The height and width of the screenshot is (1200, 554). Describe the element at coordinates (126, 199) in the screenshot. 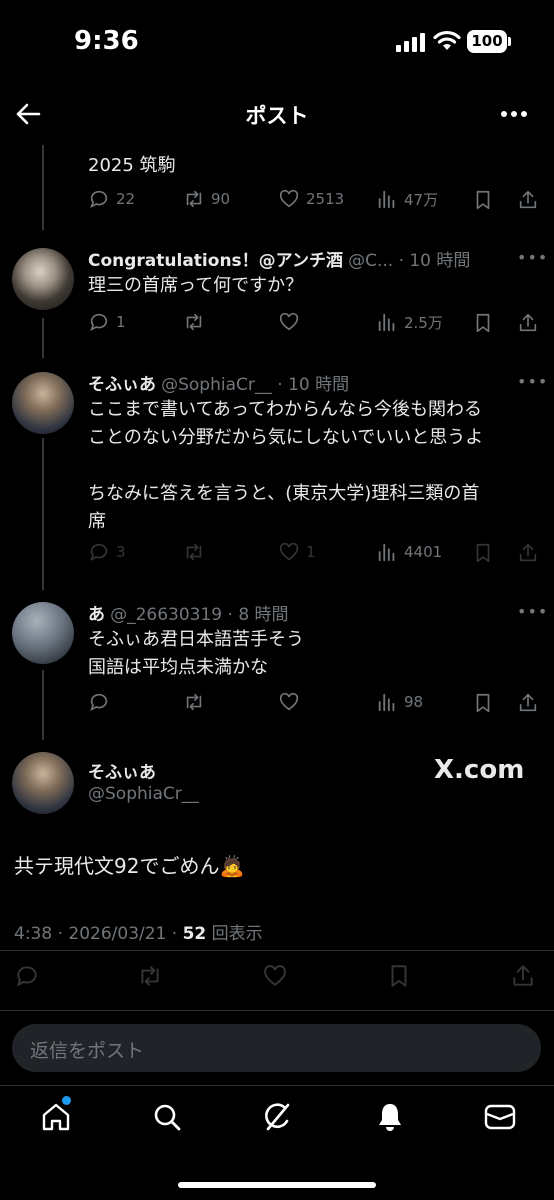

I see `reply-count: 22` at that location.